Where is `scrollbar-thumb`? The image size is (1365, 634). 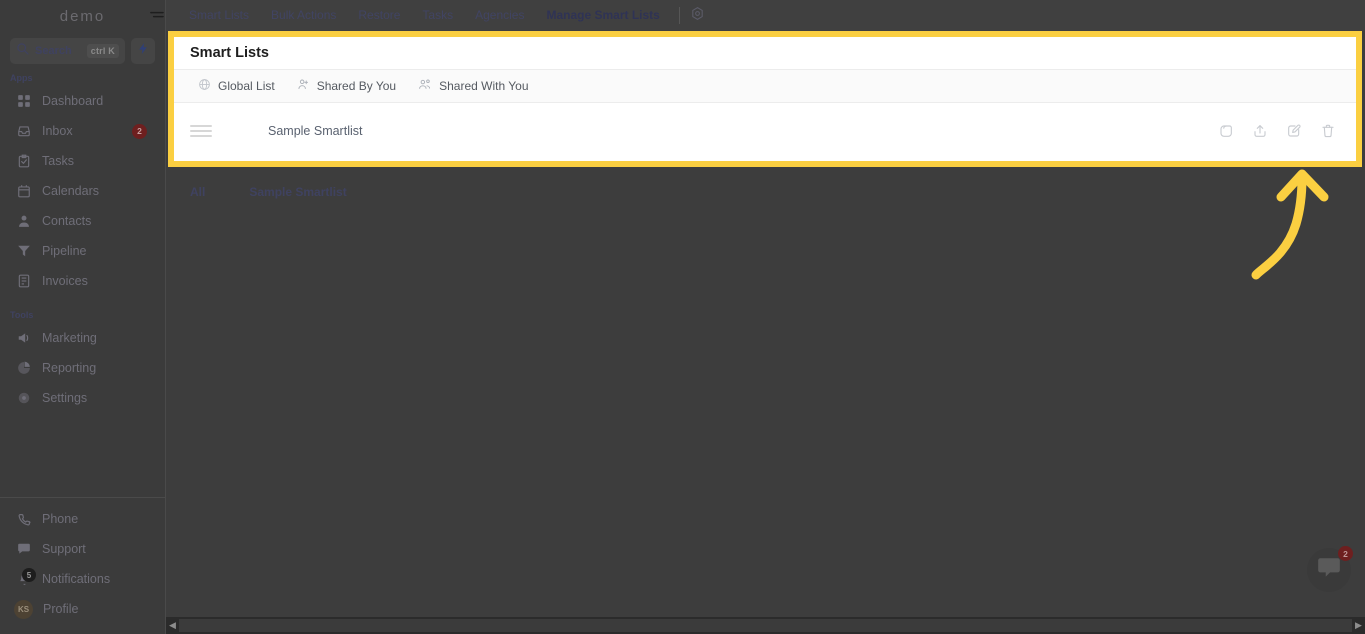
scrollbar-thumb is located at coordinates (765, 625).